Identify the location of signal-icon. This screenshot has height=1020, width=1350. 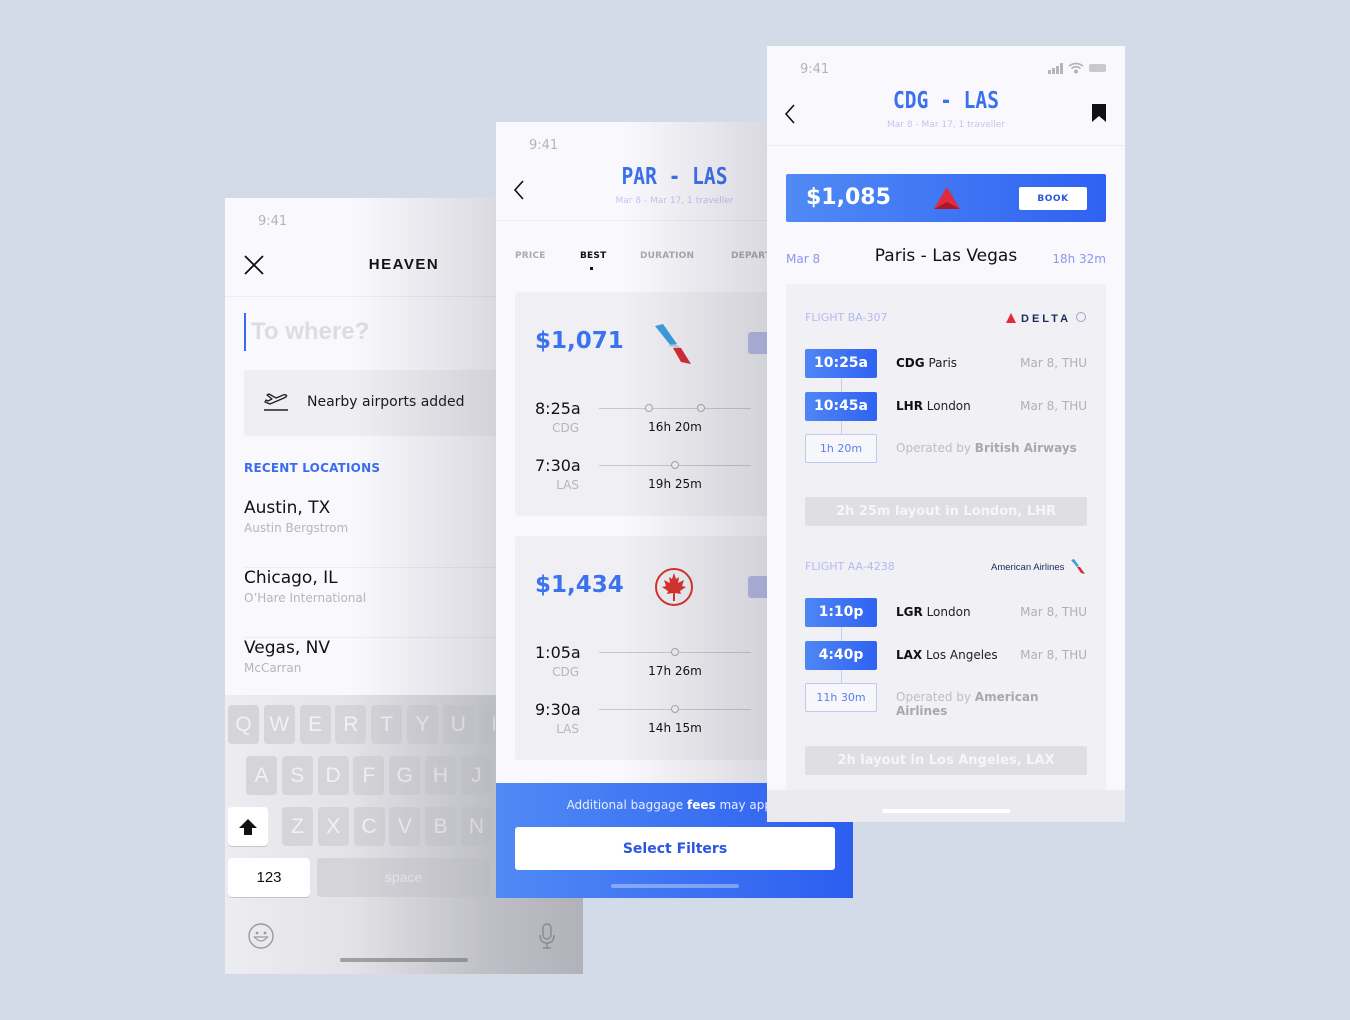
(1055, 68).